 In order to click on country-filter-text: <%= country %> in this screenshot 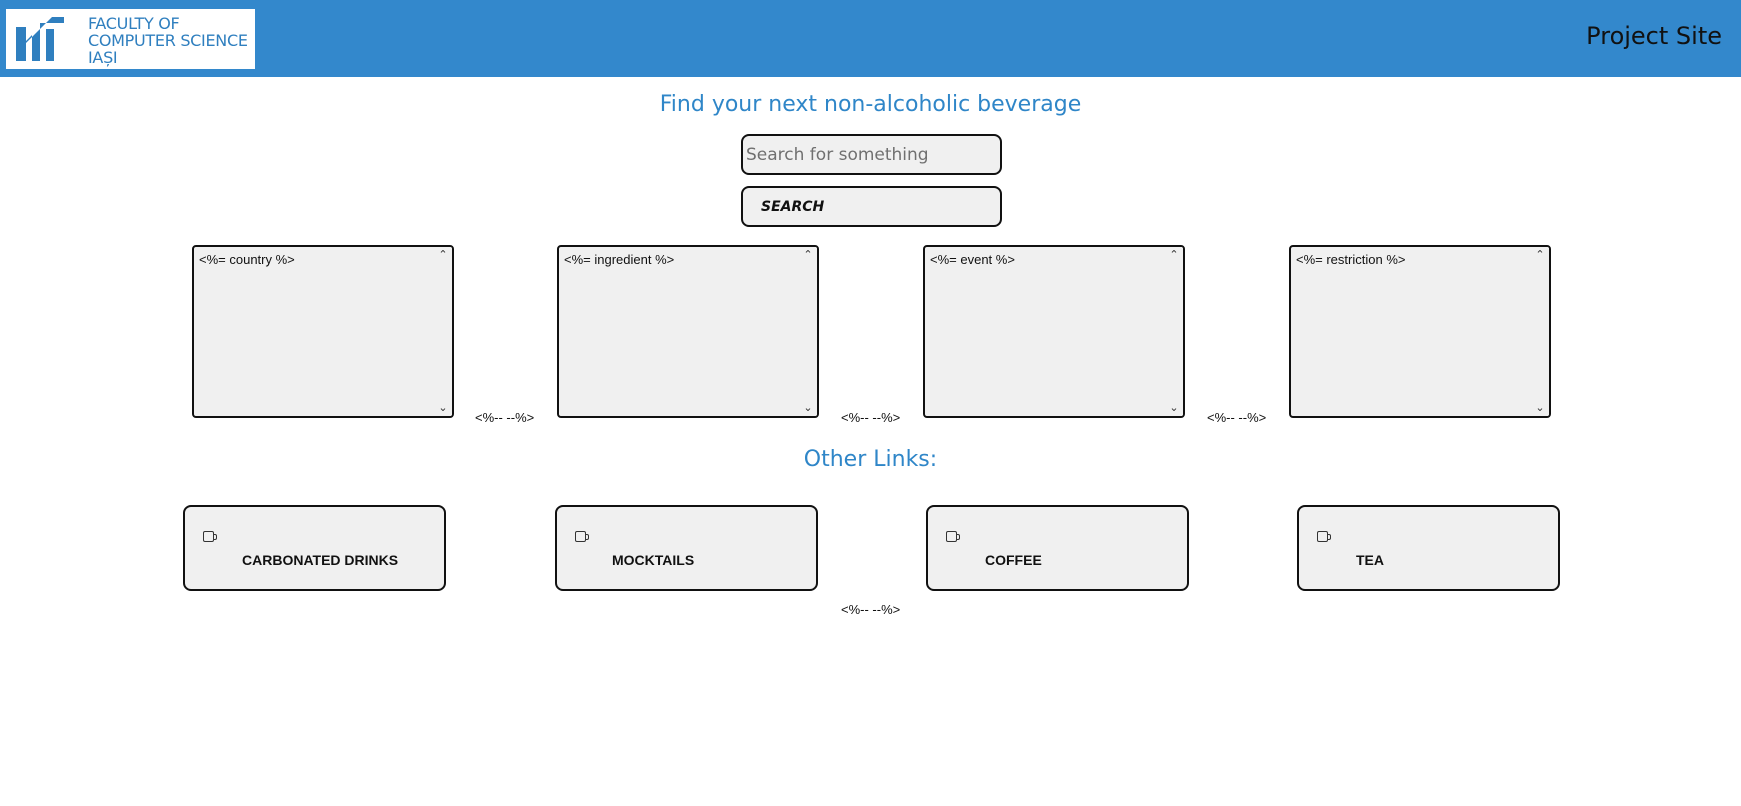, I will do `click(247, 259)`.